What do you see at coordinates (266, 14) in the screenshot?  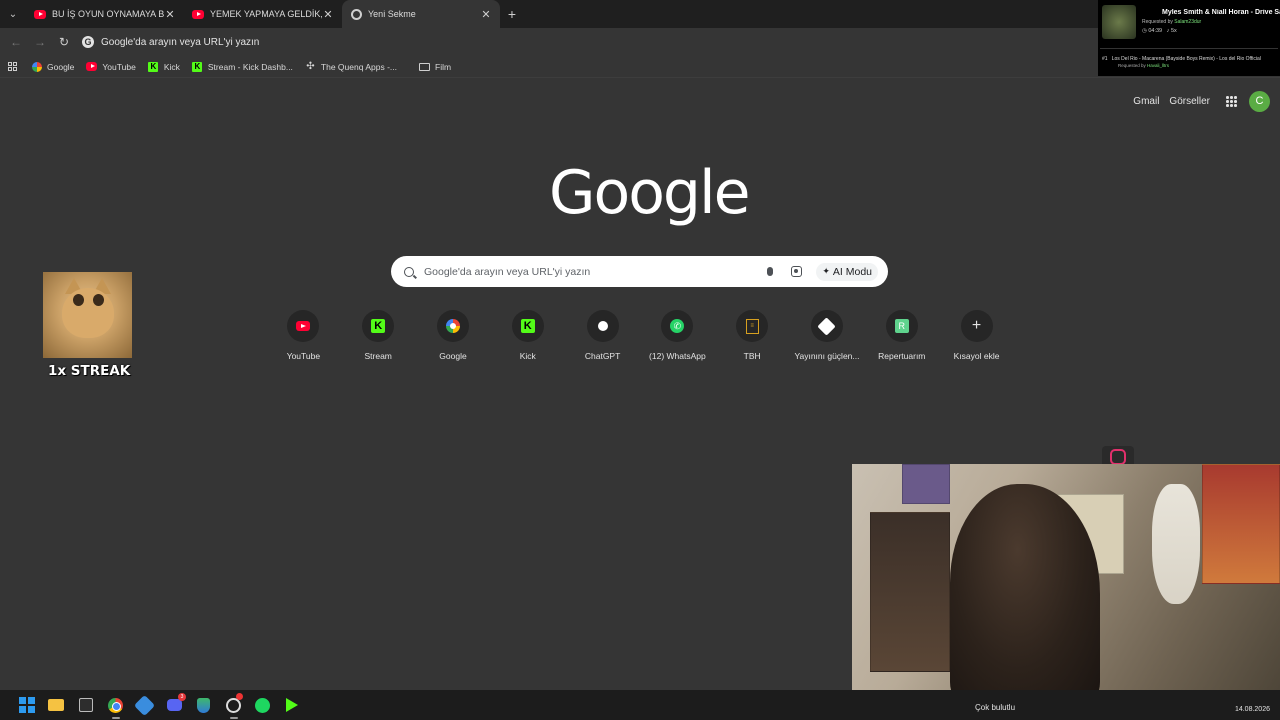 I see `tab-title: YEMEK YAPMAYA GELDİK, DAYA` at bounding box center [266, 14].